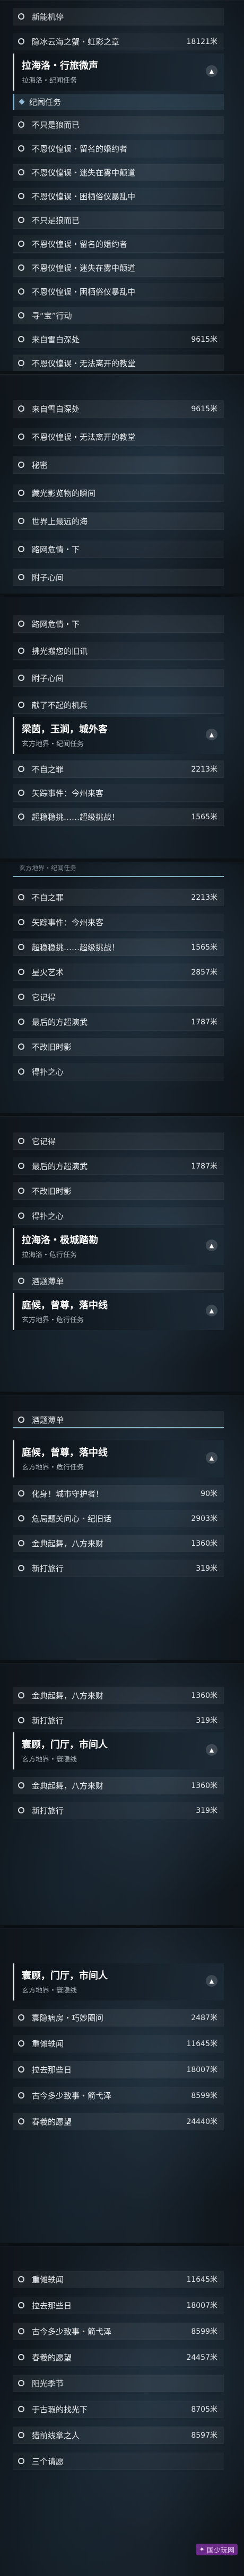 Image resolution: width=244 pixels, height=2576 pixels. I want to click on quest-distance: 1787米, so click(204, 1022).